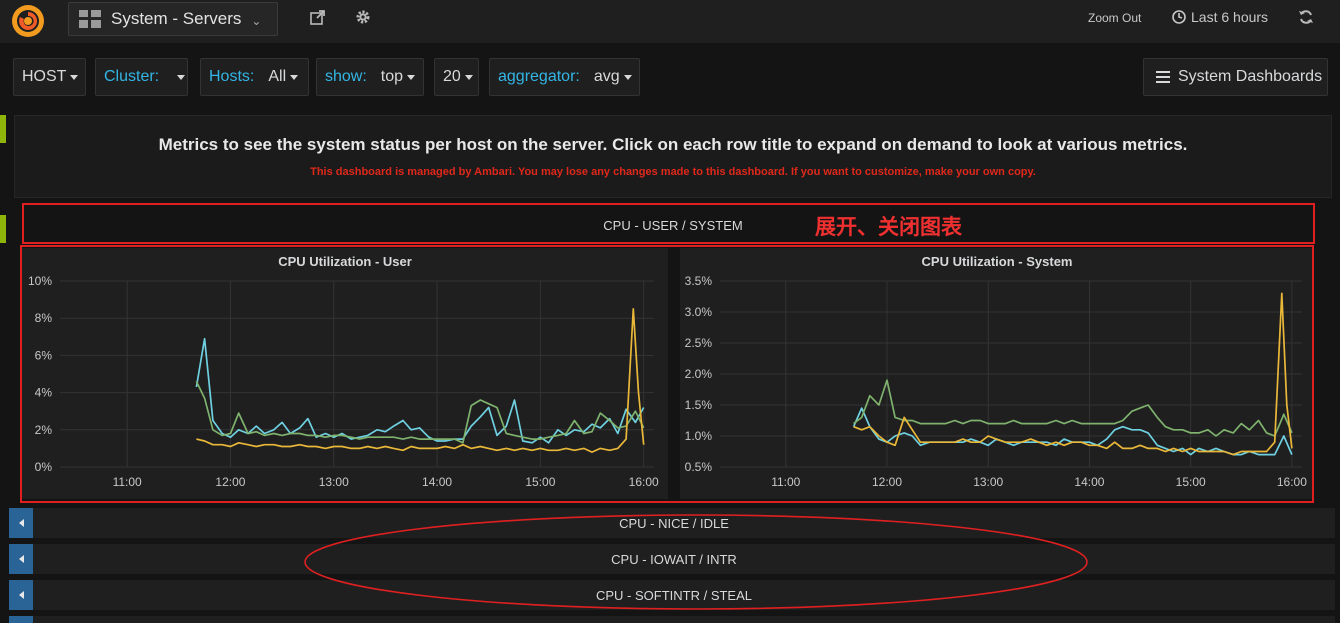 The height and width of the screenshot is (623, 1340). Describe the element at coordinates (3, 129) in the screenshot. I see `row-collapse-marker` at that location.